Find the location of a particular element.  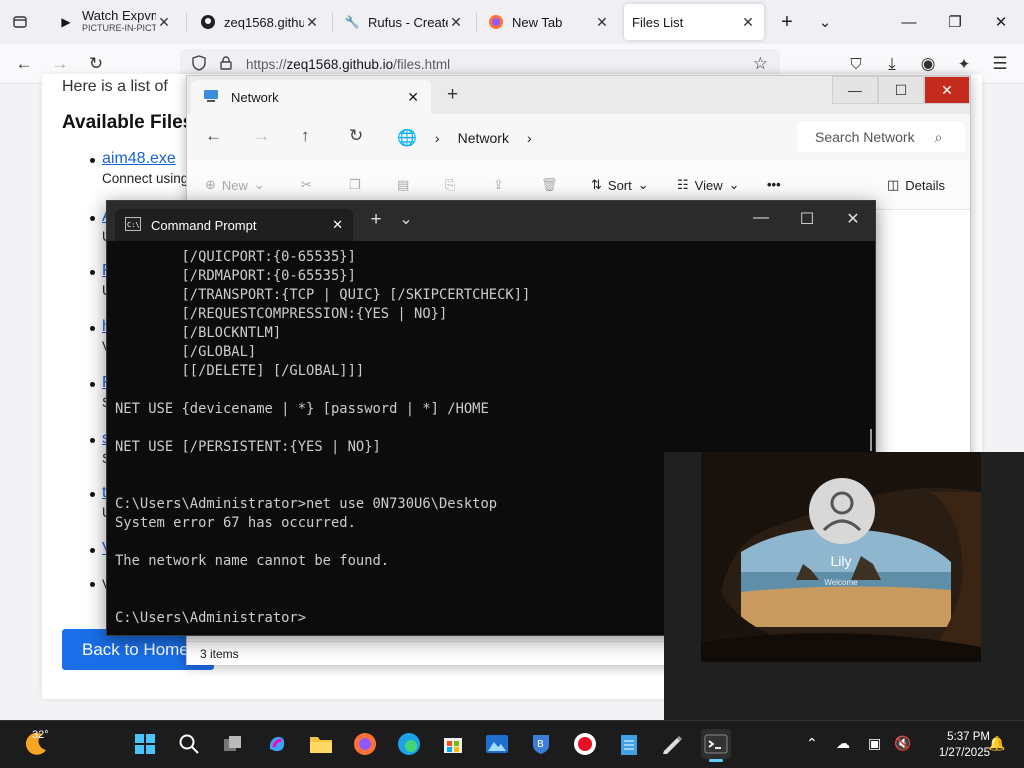

paste-icon: ▤ is located at coordinates (403, 185).